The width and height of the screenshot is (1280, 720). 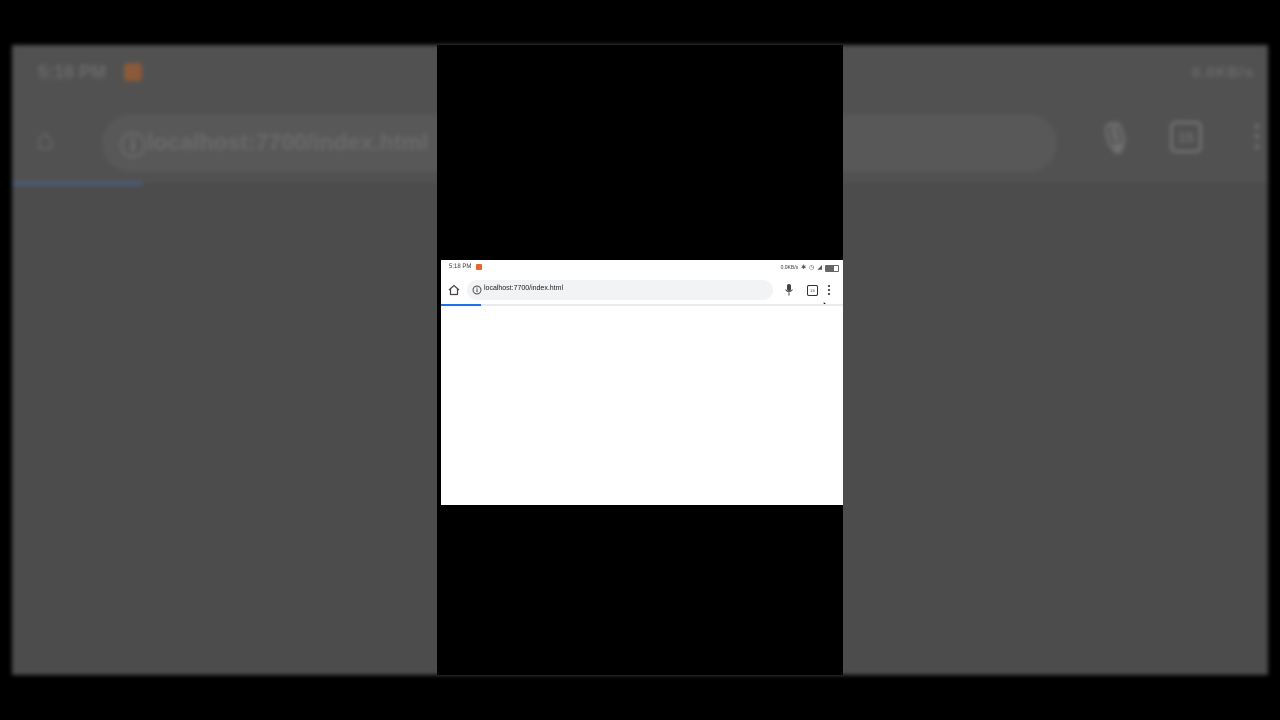 What do you see at coordinates (288, 142) in the screenshot?
I see `bg-url-text: localhost:7700/index.html` at bounding box center [288, 142].